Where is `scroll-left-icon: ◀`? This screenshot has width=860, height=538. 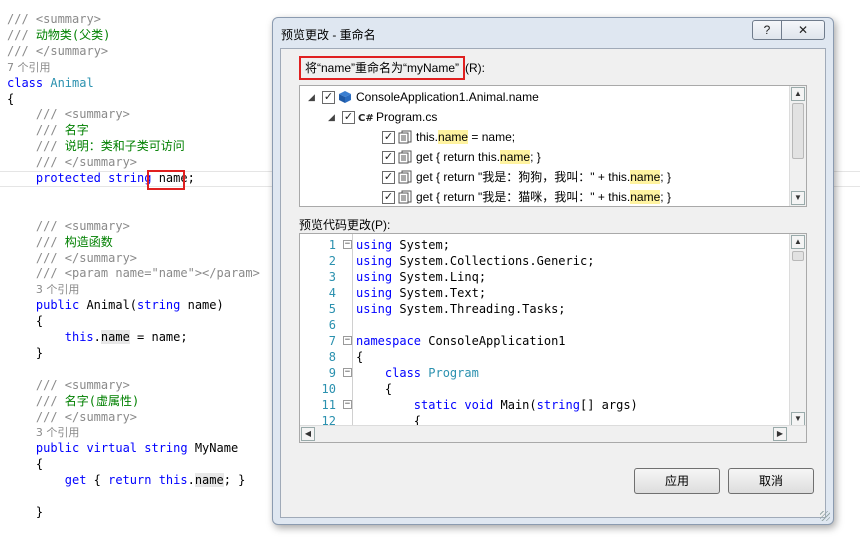
scroll-left-icon: ◀ is located at coordinates (308, 434).